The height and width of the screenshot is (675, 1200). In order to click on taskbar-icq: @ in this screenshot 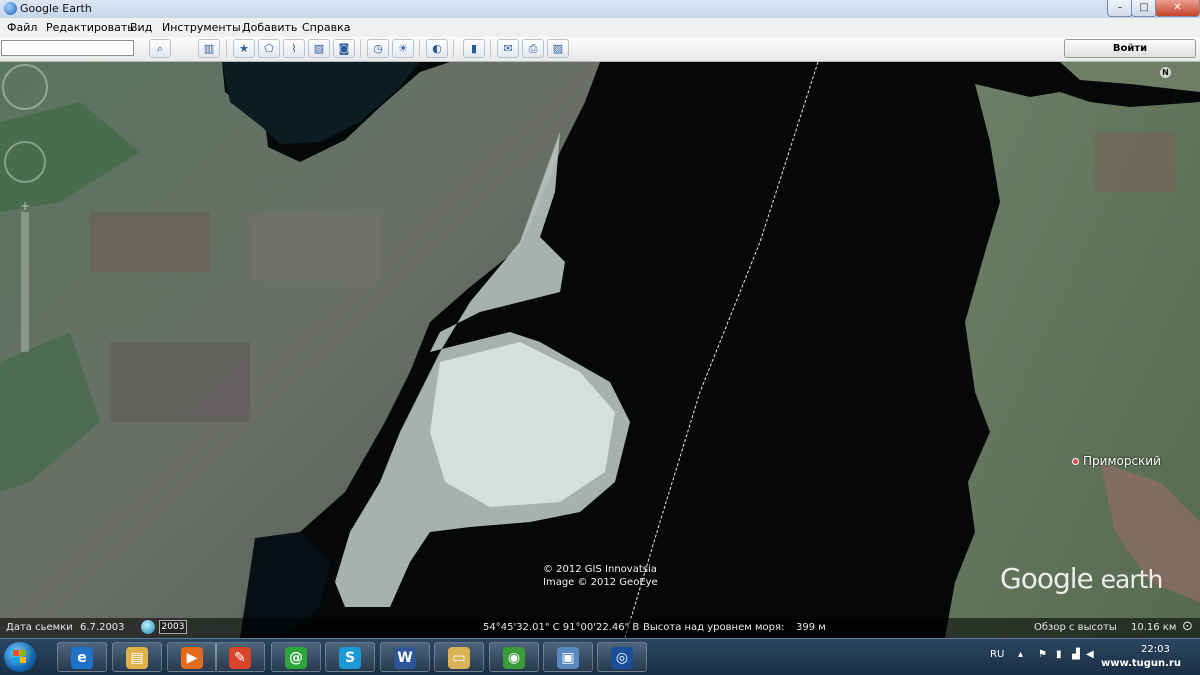, I will do `click(296, 657)`.